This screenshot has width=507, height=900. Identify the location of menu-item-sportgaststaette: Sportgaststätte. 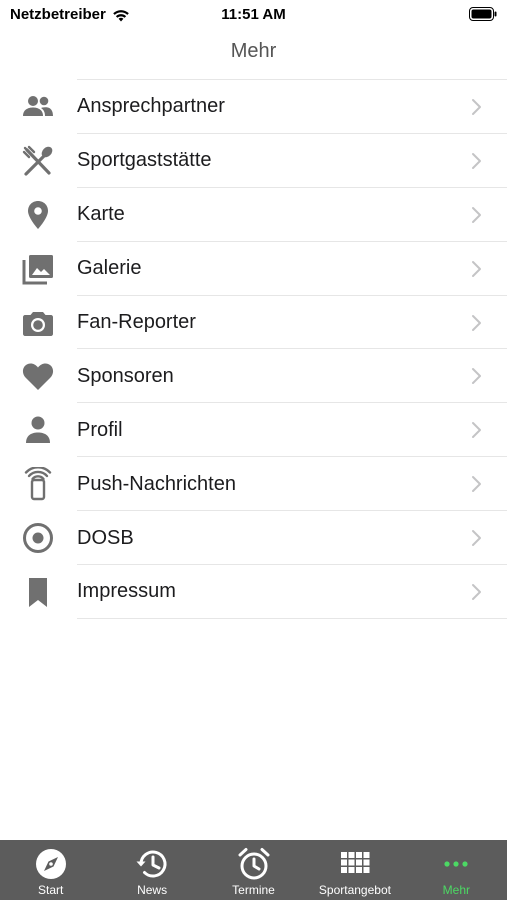
(253, 161).